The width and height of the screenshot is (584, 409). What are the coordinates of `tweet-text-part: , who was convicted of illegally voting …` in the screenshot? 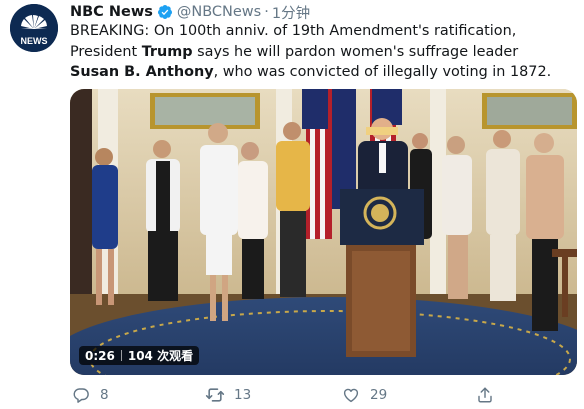 It's located at (382, 72).